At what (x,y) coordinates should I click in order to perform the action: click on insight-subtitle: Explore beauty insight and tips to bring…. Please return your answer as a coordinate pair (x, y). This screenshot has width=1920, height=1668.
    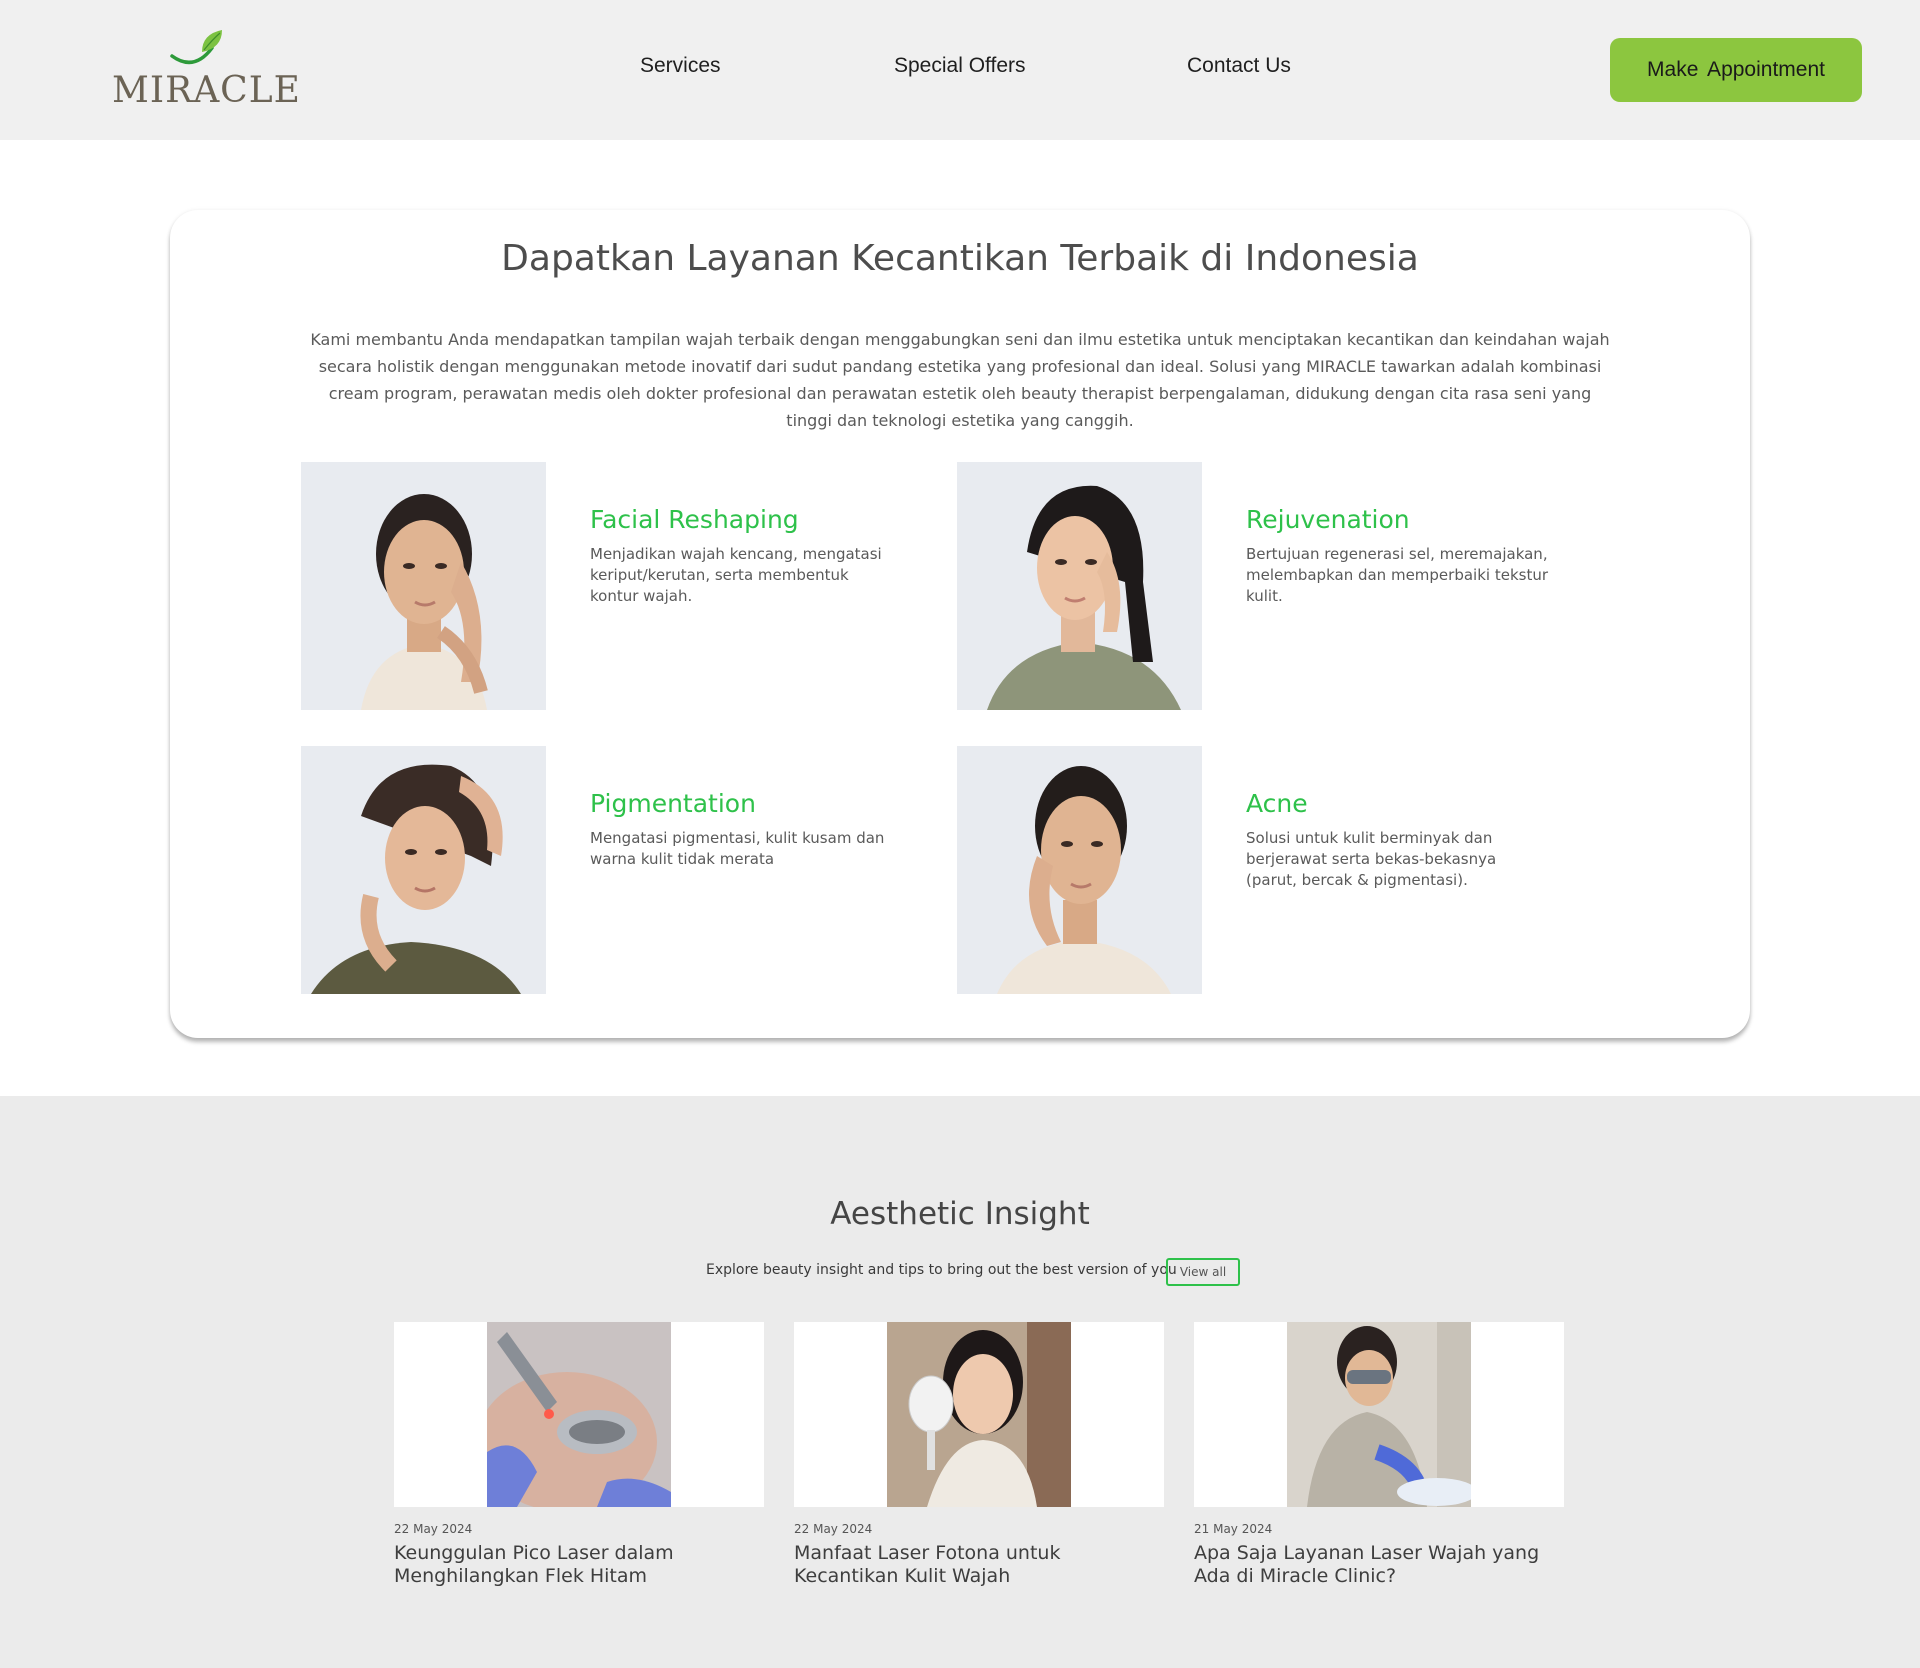
    Looking at the image, I should click on (941, 1270).